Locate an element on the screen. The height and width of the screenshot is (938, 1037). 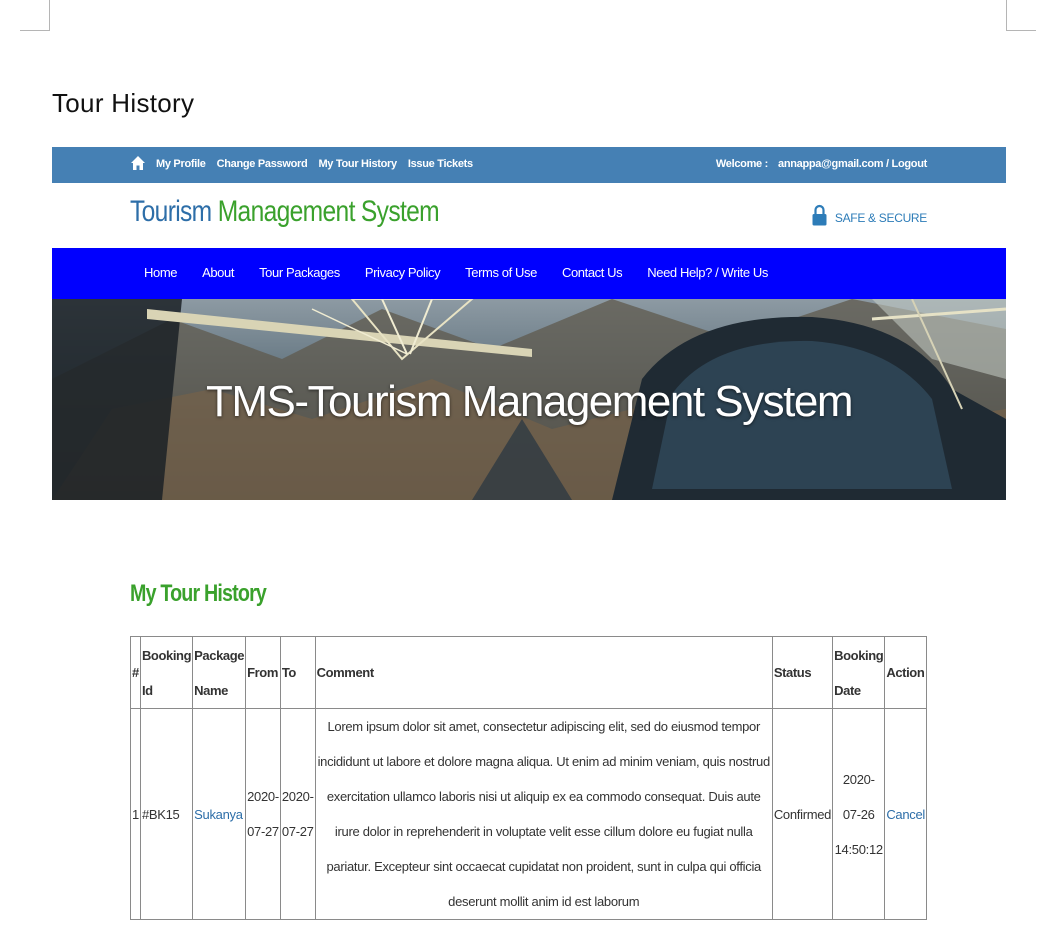
cancel-link: Cancel is located at coordinates (905, 814).